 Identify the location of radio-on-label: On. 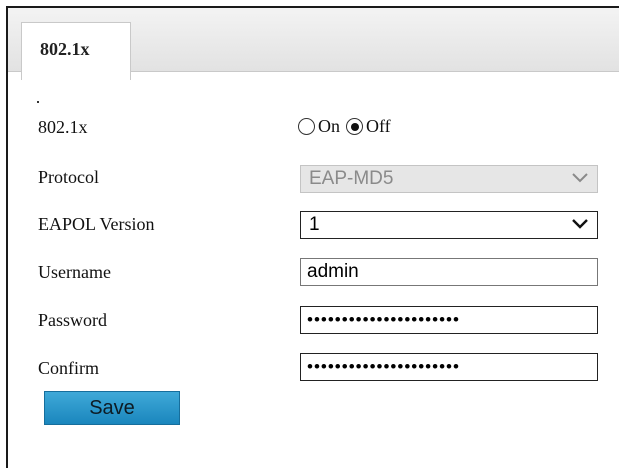
(329, 126).